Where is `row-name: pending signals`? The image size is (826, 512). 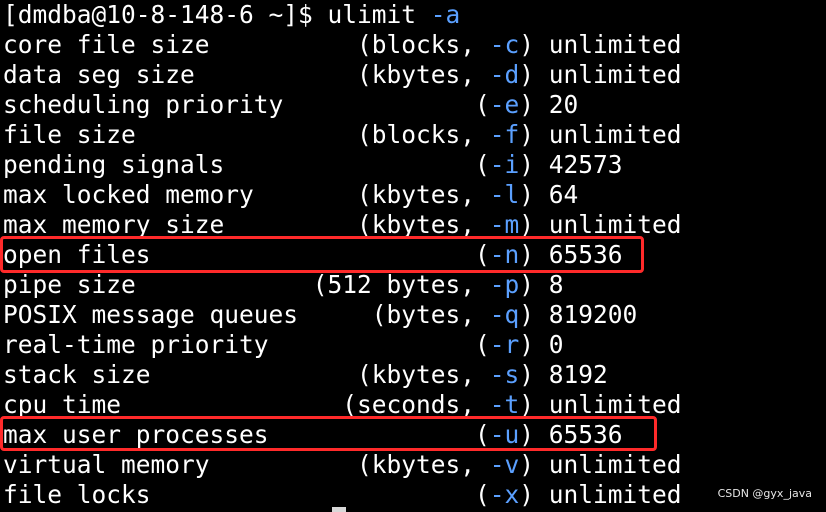
row-name: pending signals is located at coordinates (239, 164).